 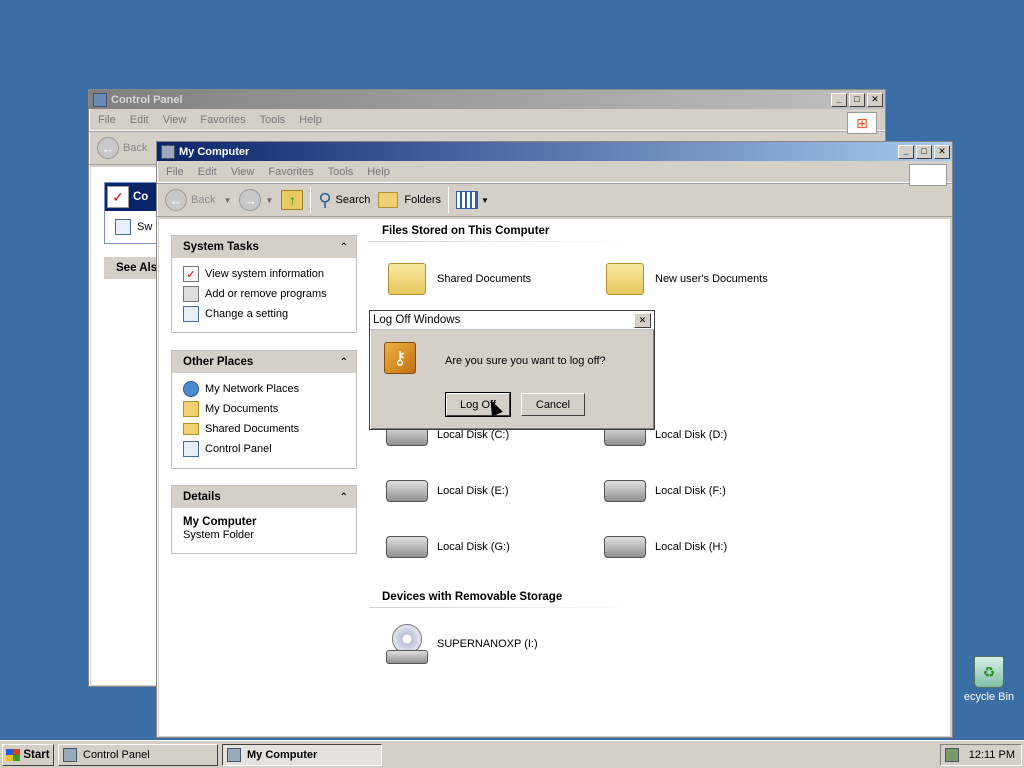 I want to click on change-setting-link: Change a setting, so click(x=264, y=314).